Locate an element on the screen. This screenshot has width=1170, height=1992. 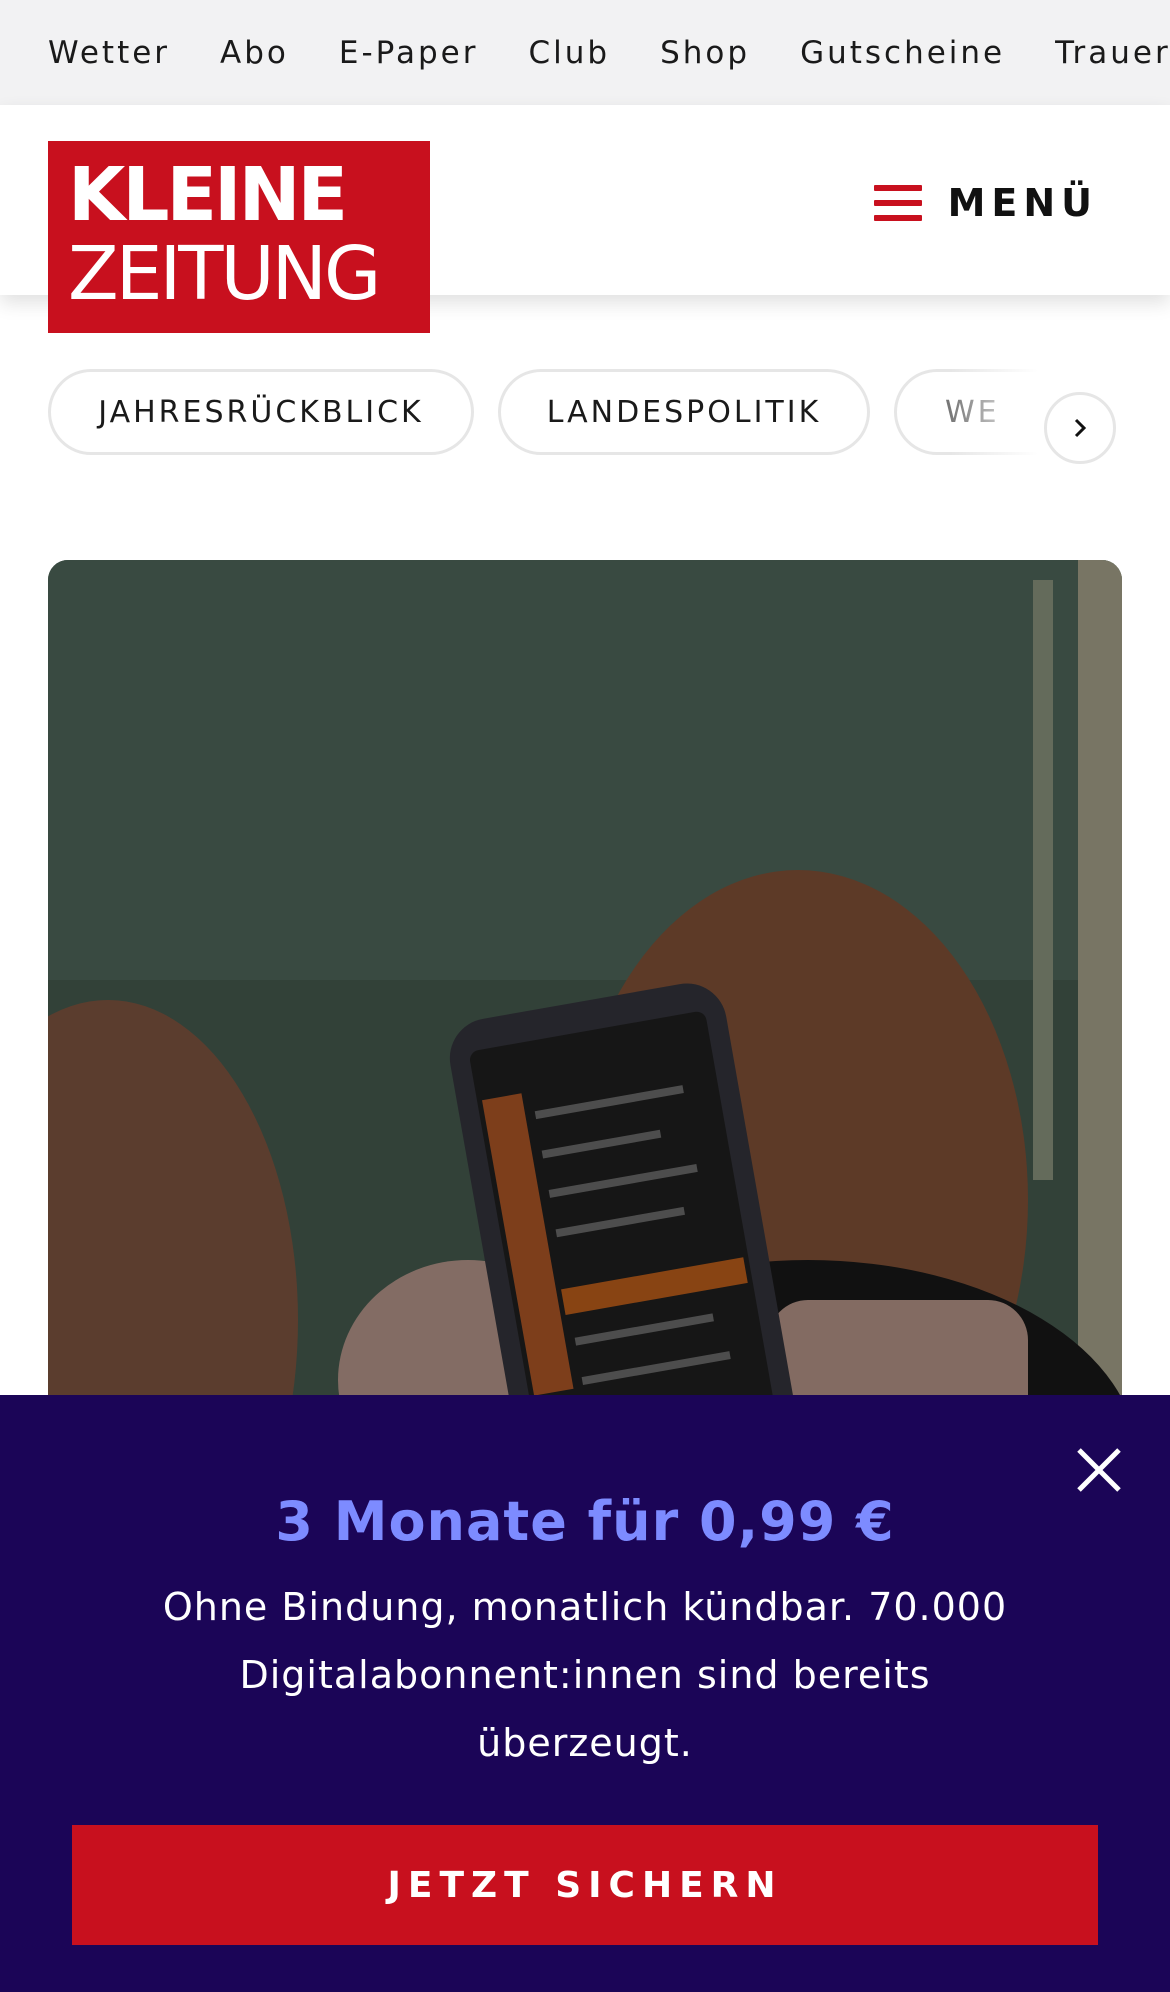
menu-button: MENÜ is located at coordinates (985, 203).